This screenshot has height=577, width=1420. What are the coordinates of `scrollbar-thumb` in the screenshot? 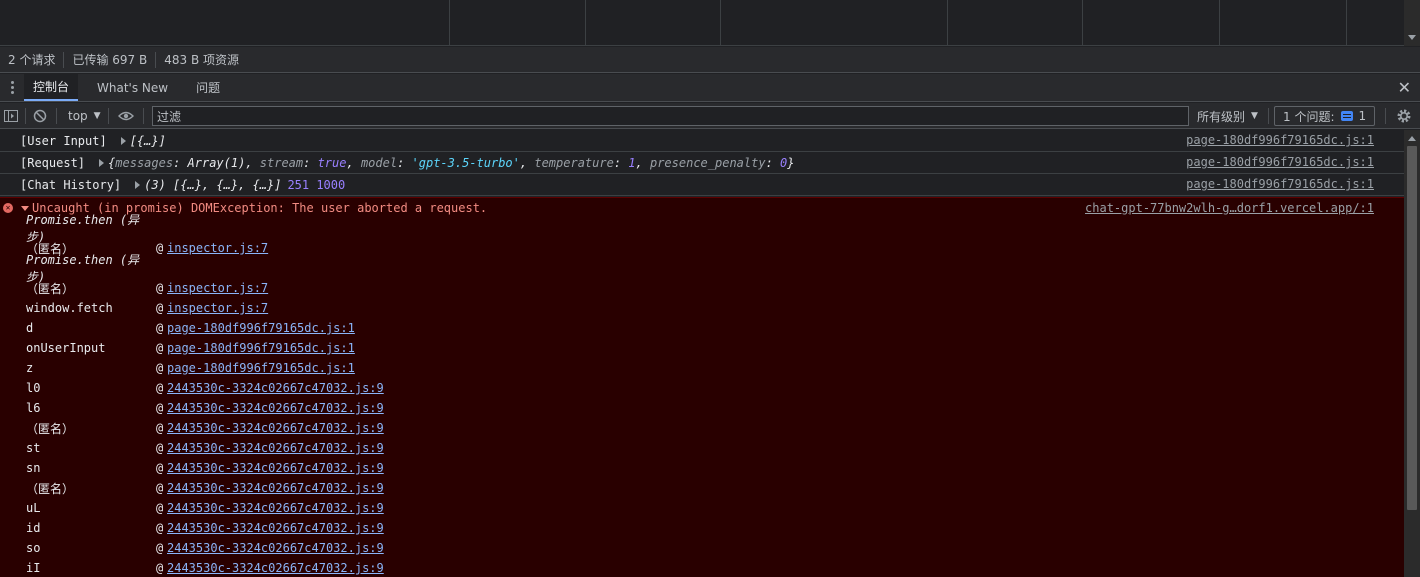 It's located at (1412, 328).